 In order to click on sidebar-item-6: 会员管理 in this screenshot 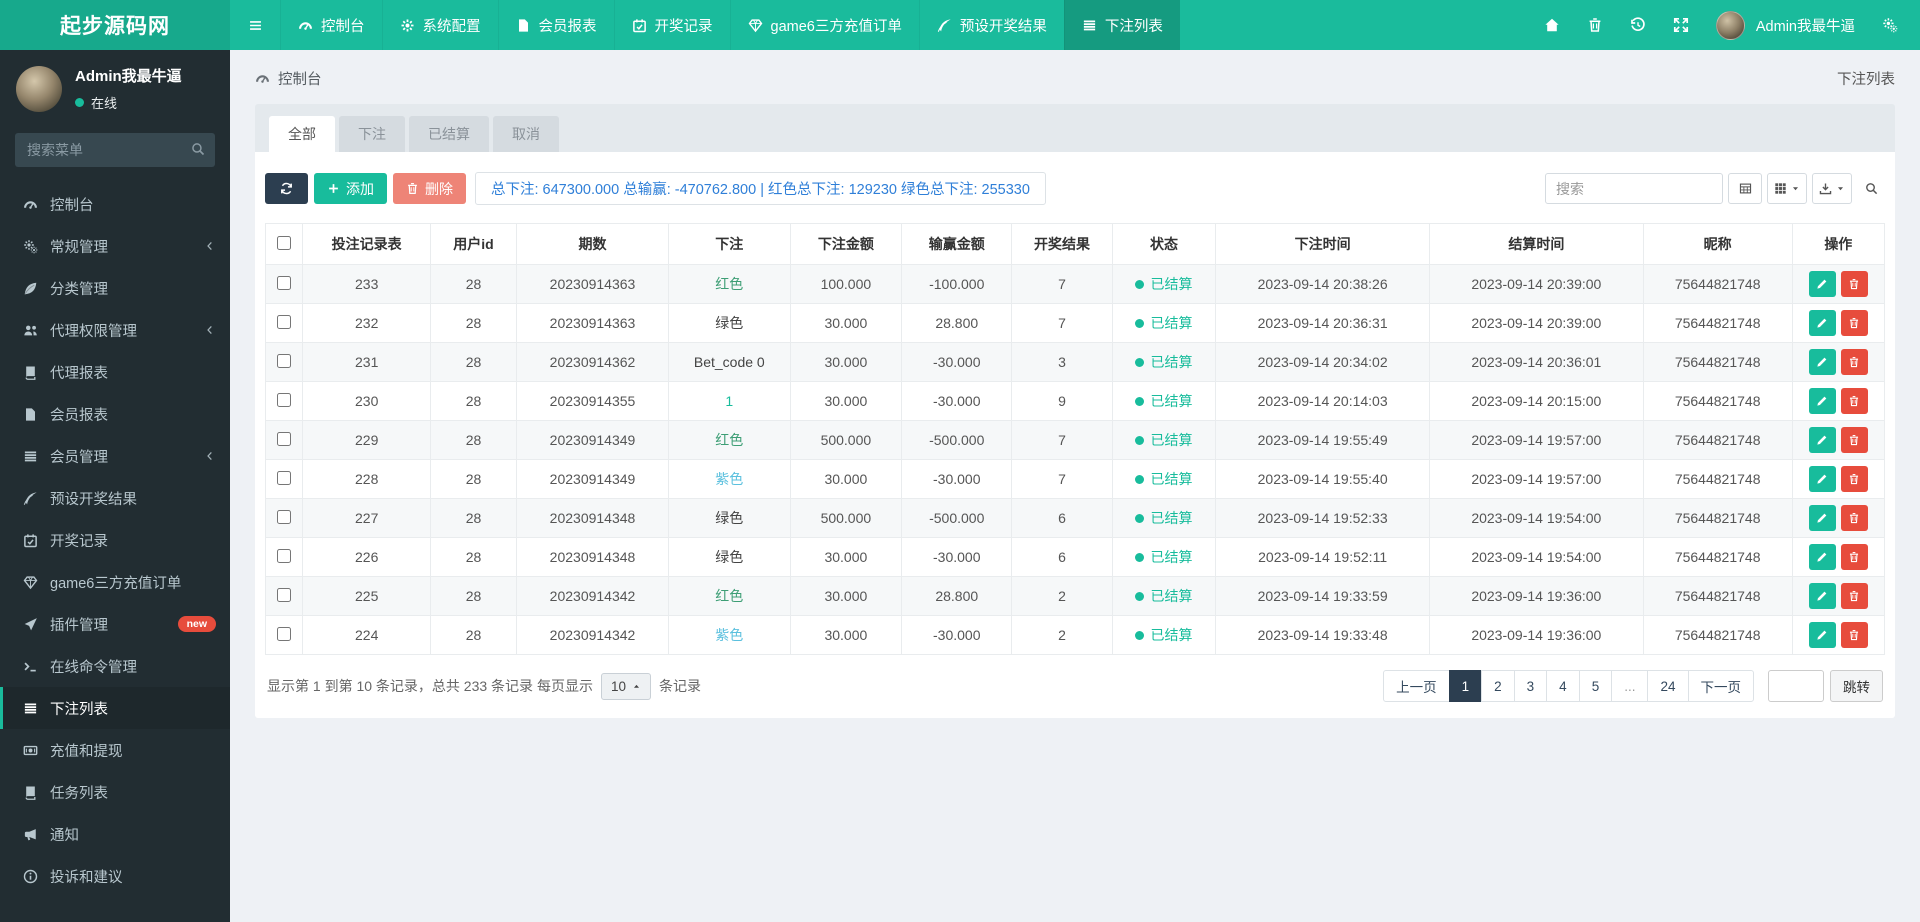, I will do `click(115, 456)`.